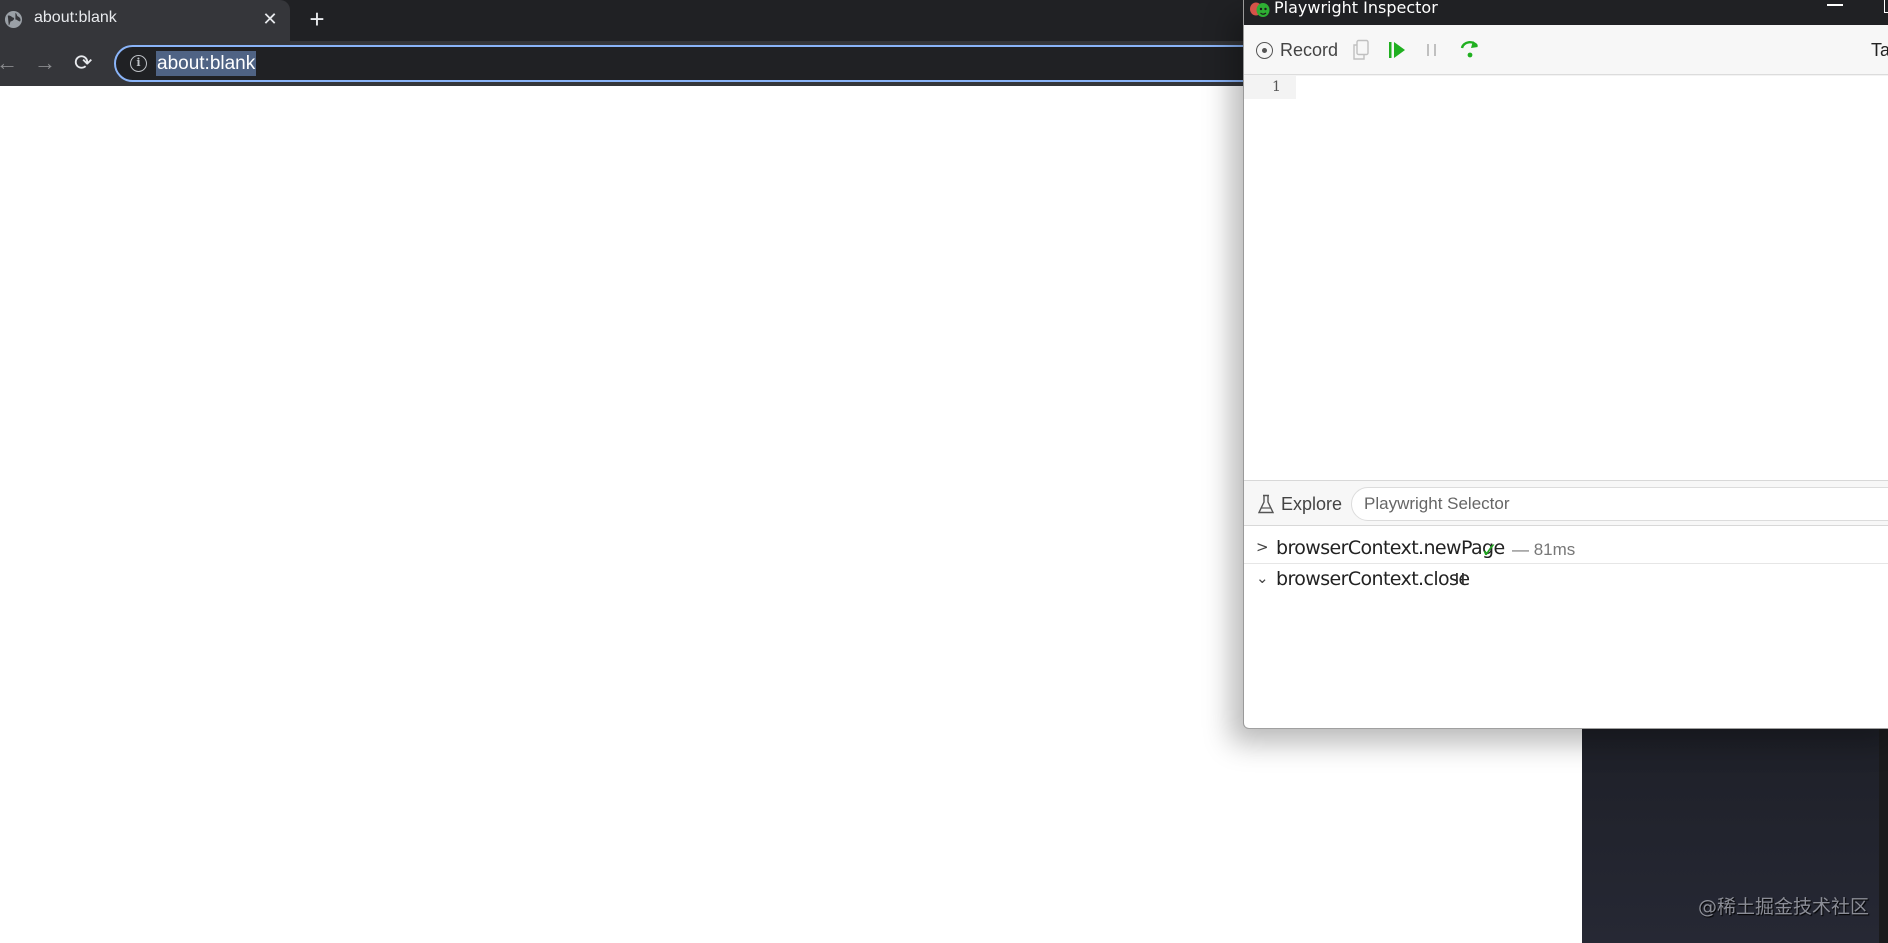  What do you see at coordinates (1276, 87) in the screenshot?
I see `line-number: 1` at bounding box center [1276, 87].